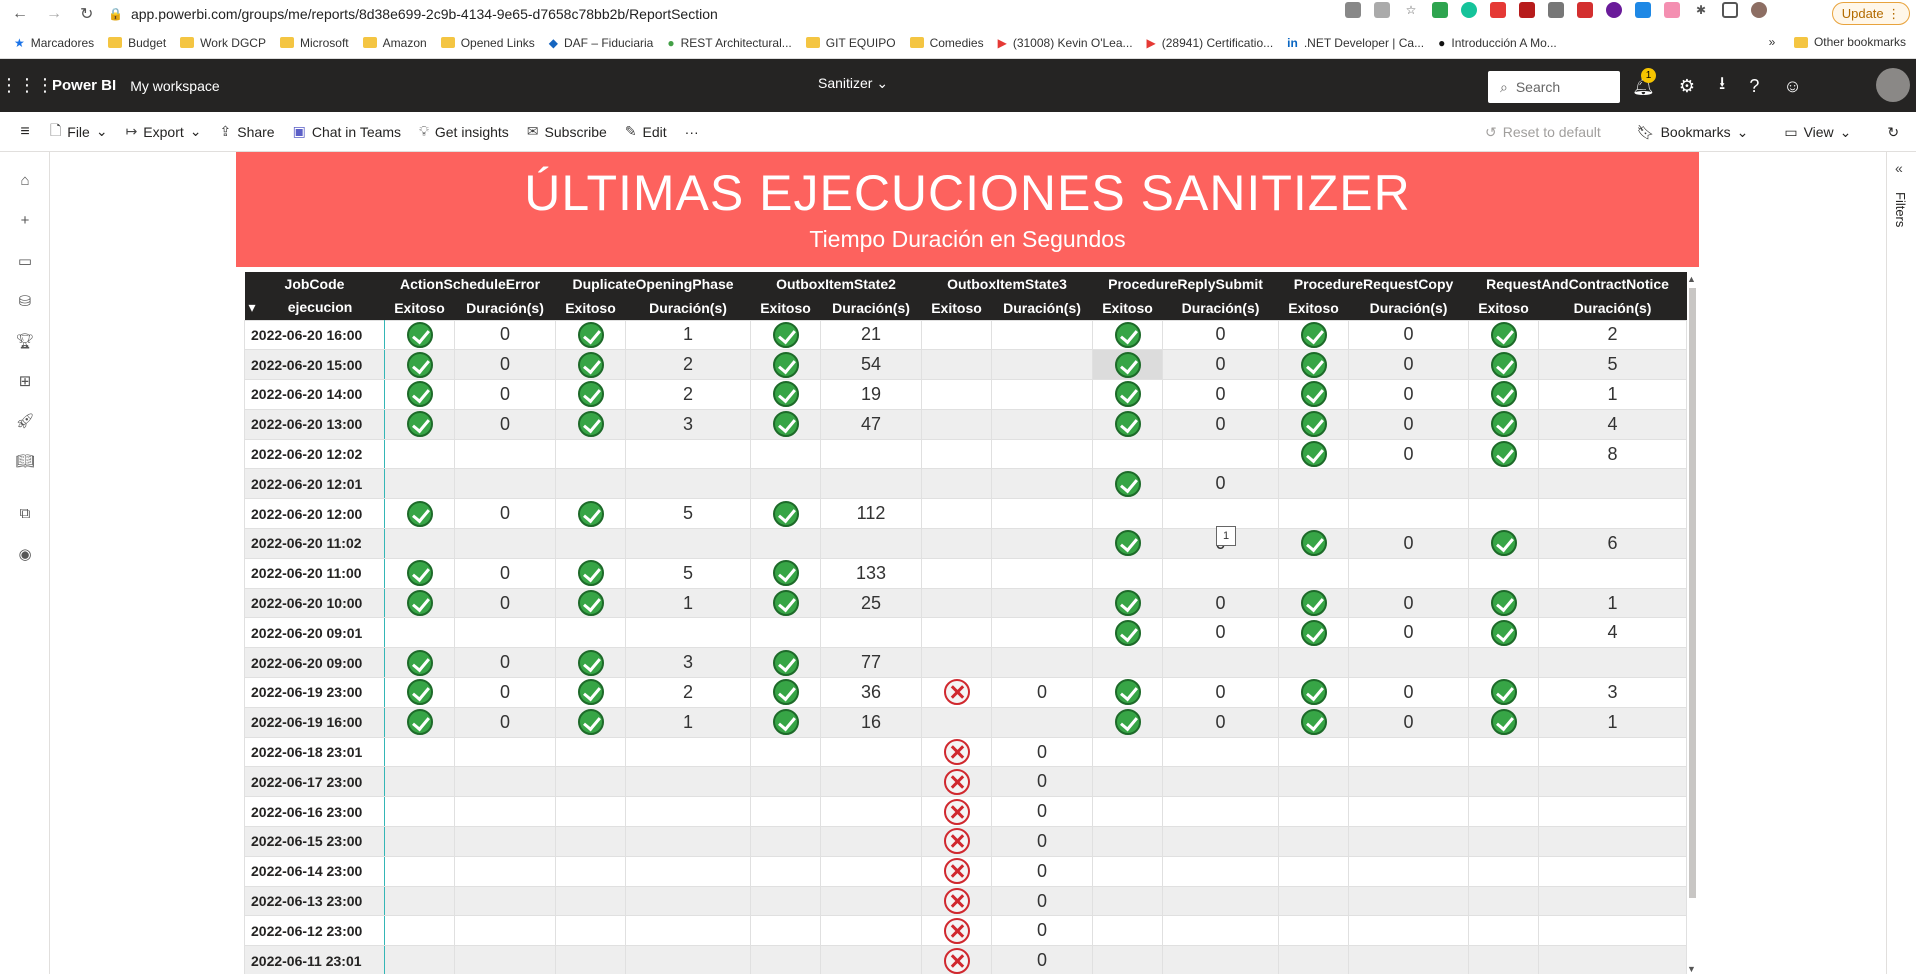 The height and width of the screenshot is (974, 1916). What do you see at coordinates (966, 871) in the screenshot?
I see `table-row: 2022-06-14 23:00 0` at bounding box center [966, 871].